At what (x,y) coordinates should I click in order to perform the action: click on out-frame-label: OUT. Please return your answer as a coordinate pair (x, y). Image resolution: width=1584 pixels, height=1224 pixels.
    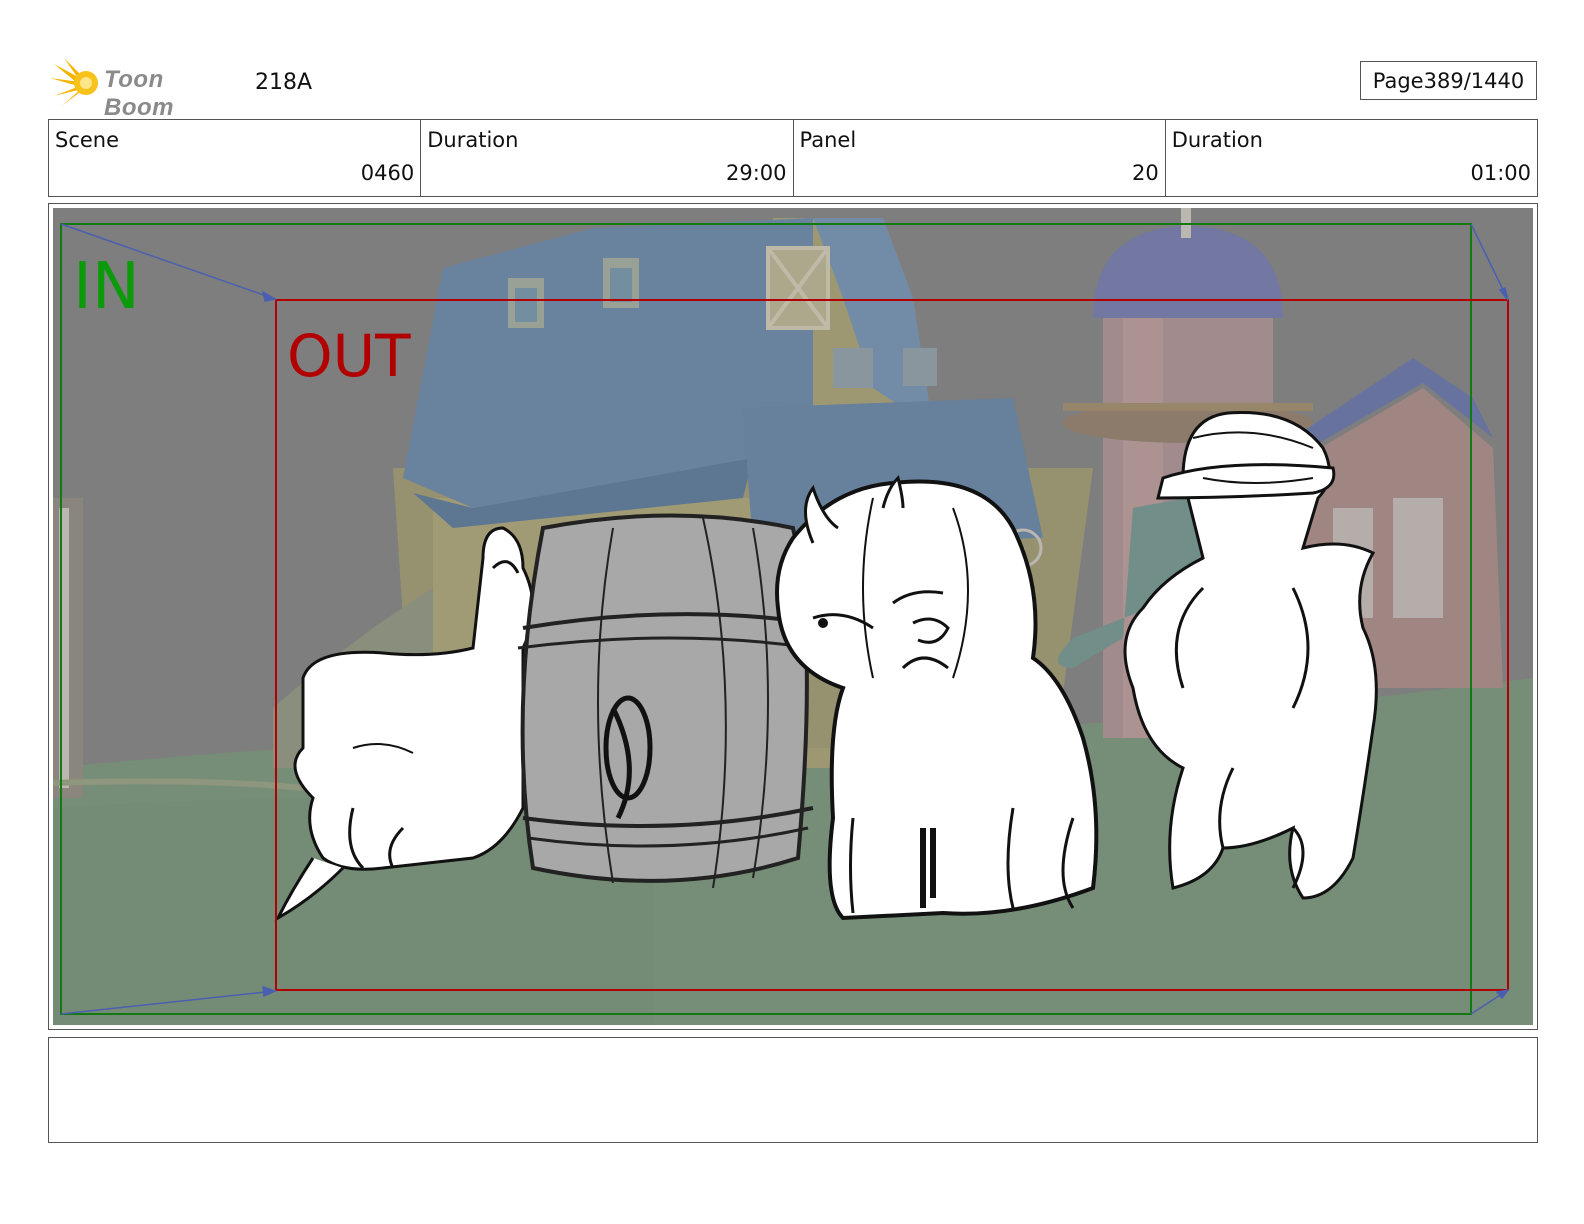
    Looking at the image, I should click on (349, 356).